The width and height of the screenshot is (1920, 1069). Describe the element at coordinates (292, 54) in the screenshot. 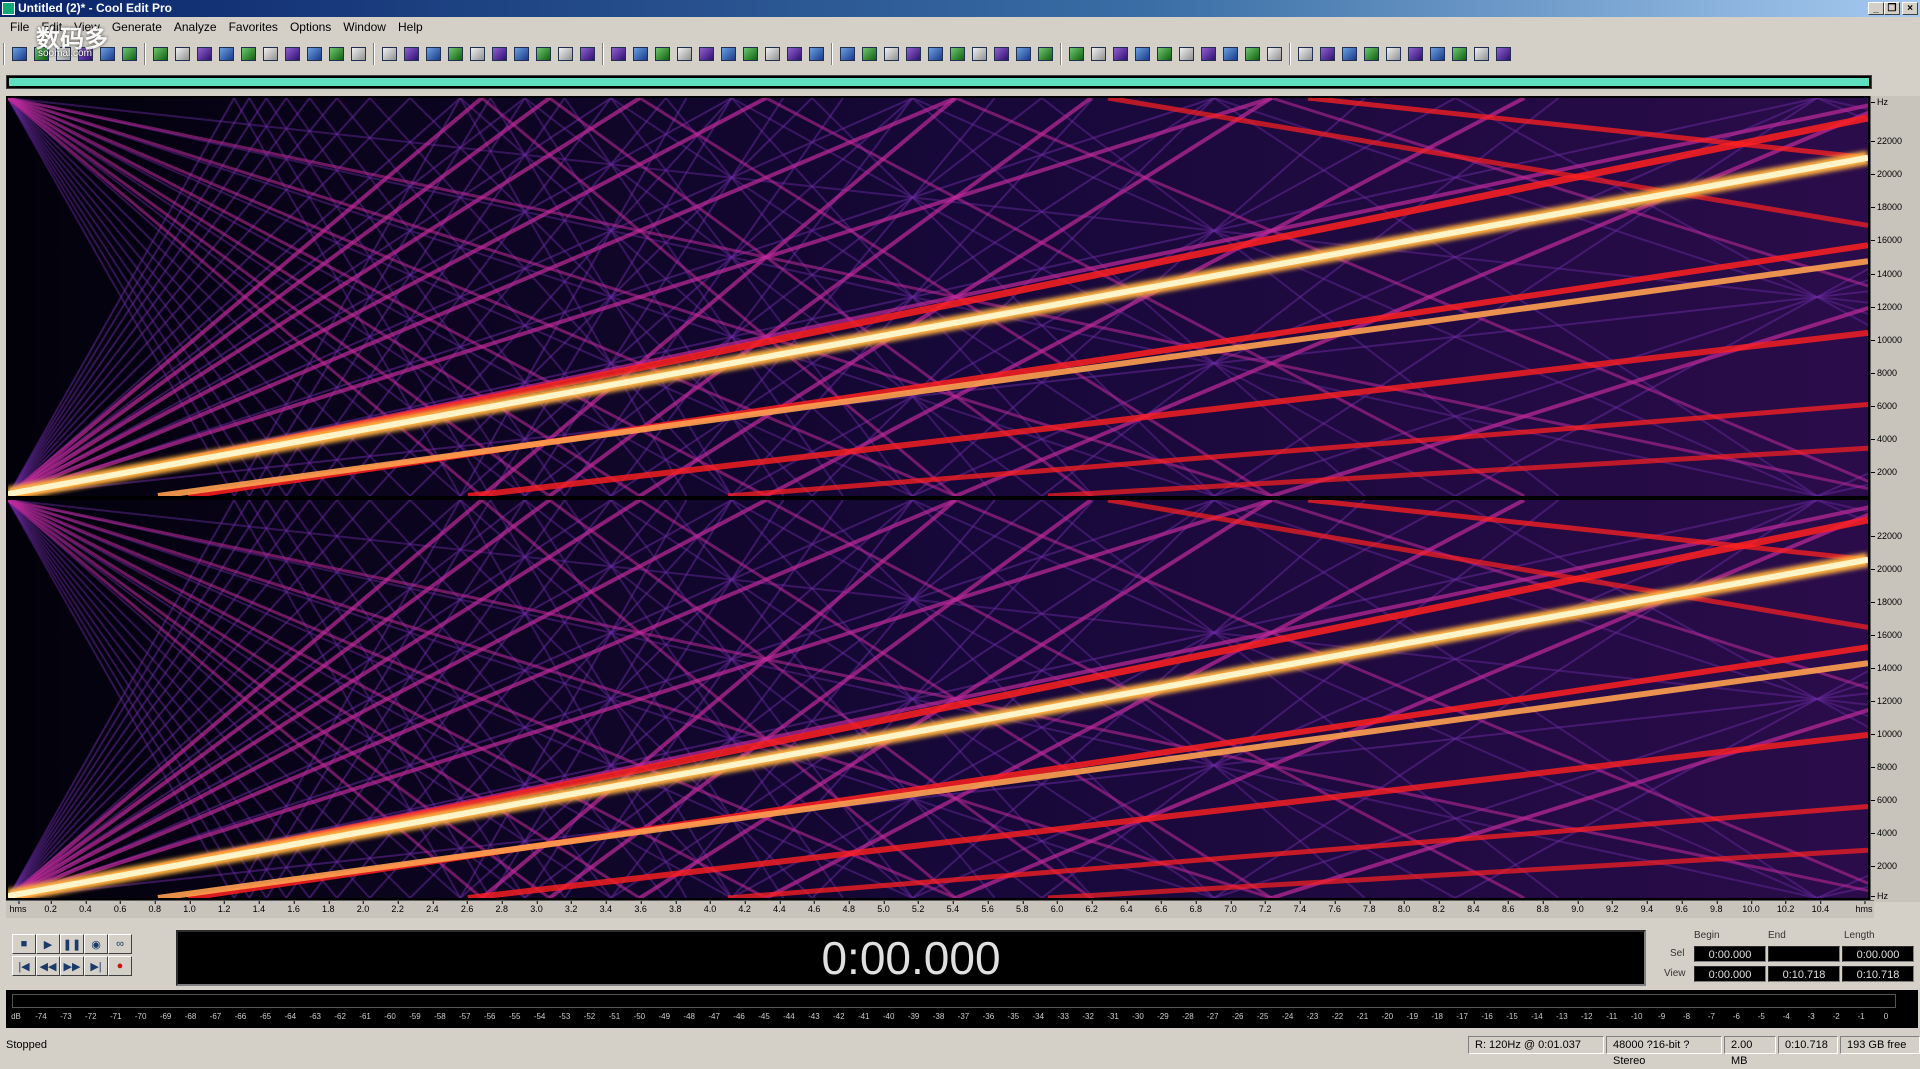

I see `undo-button` at that location.